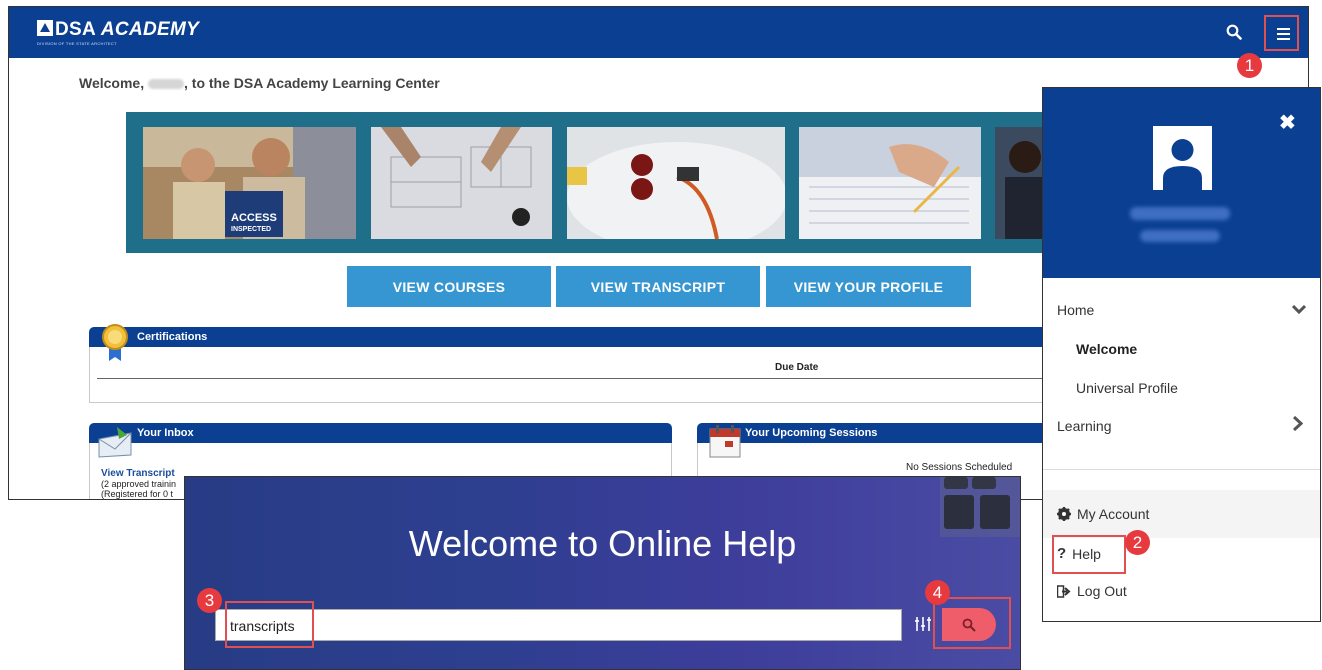  I want to click on log-out-link: Log Out, so click(1092, 591).